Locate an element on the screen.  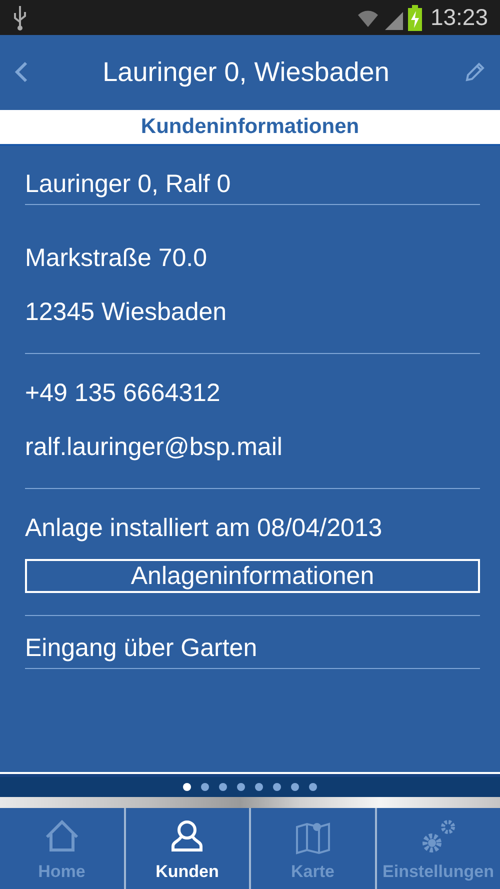
pencil-icon is located at coordinates (475, 72).